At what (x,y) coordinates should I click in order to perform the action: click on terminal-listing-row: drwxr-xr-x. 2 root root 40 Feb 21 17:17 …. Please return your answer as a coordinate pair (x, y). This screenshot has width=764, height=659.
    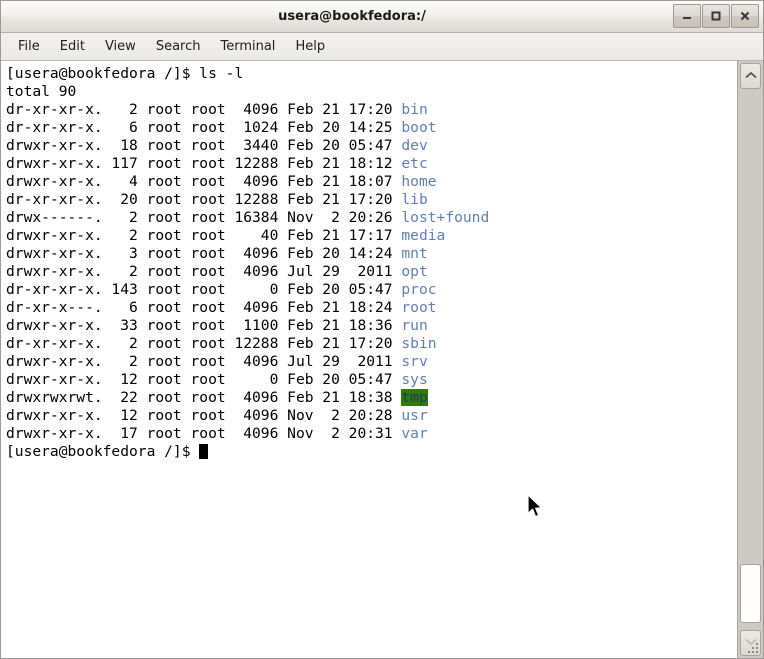
    Looking at the image, I should click on (371, 236).